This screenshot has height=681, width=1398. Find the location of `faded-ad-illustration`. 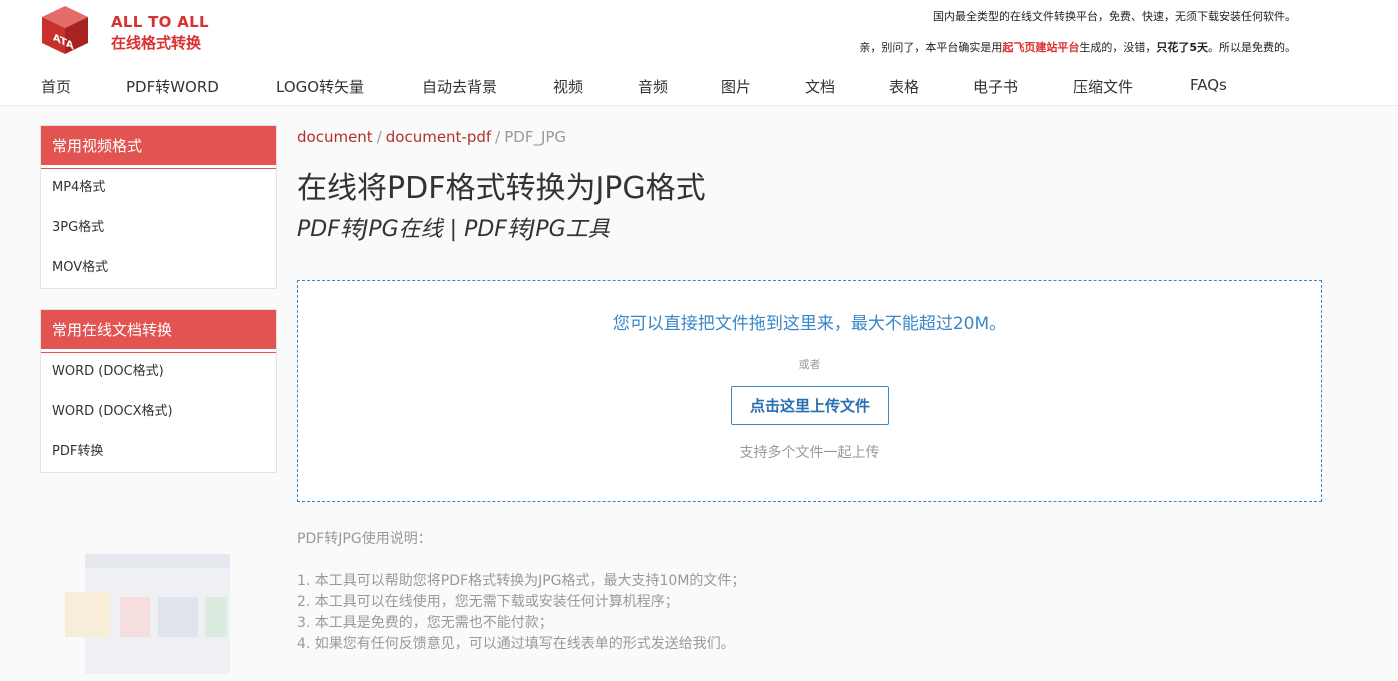

faded-ad-illustration is located at coordinates (158, 589).